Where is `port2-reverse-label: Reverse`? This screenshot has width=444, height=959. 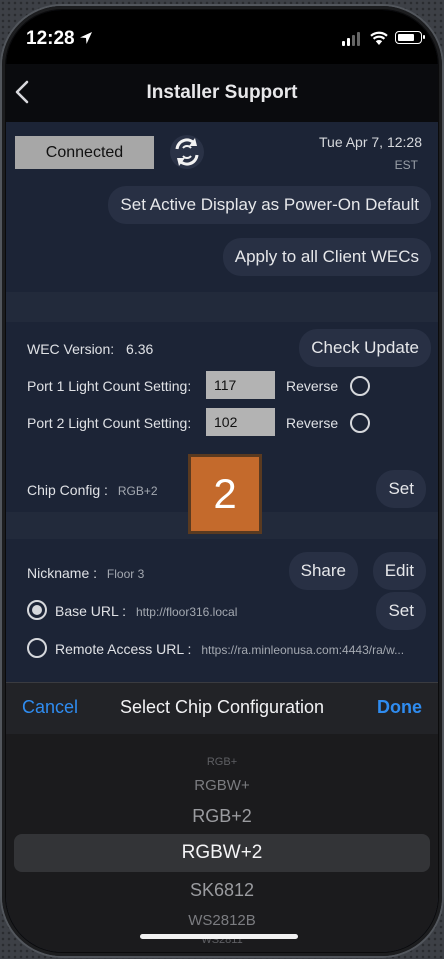
port2-reverse-label: Reverse is located at coordinates (312, 423).